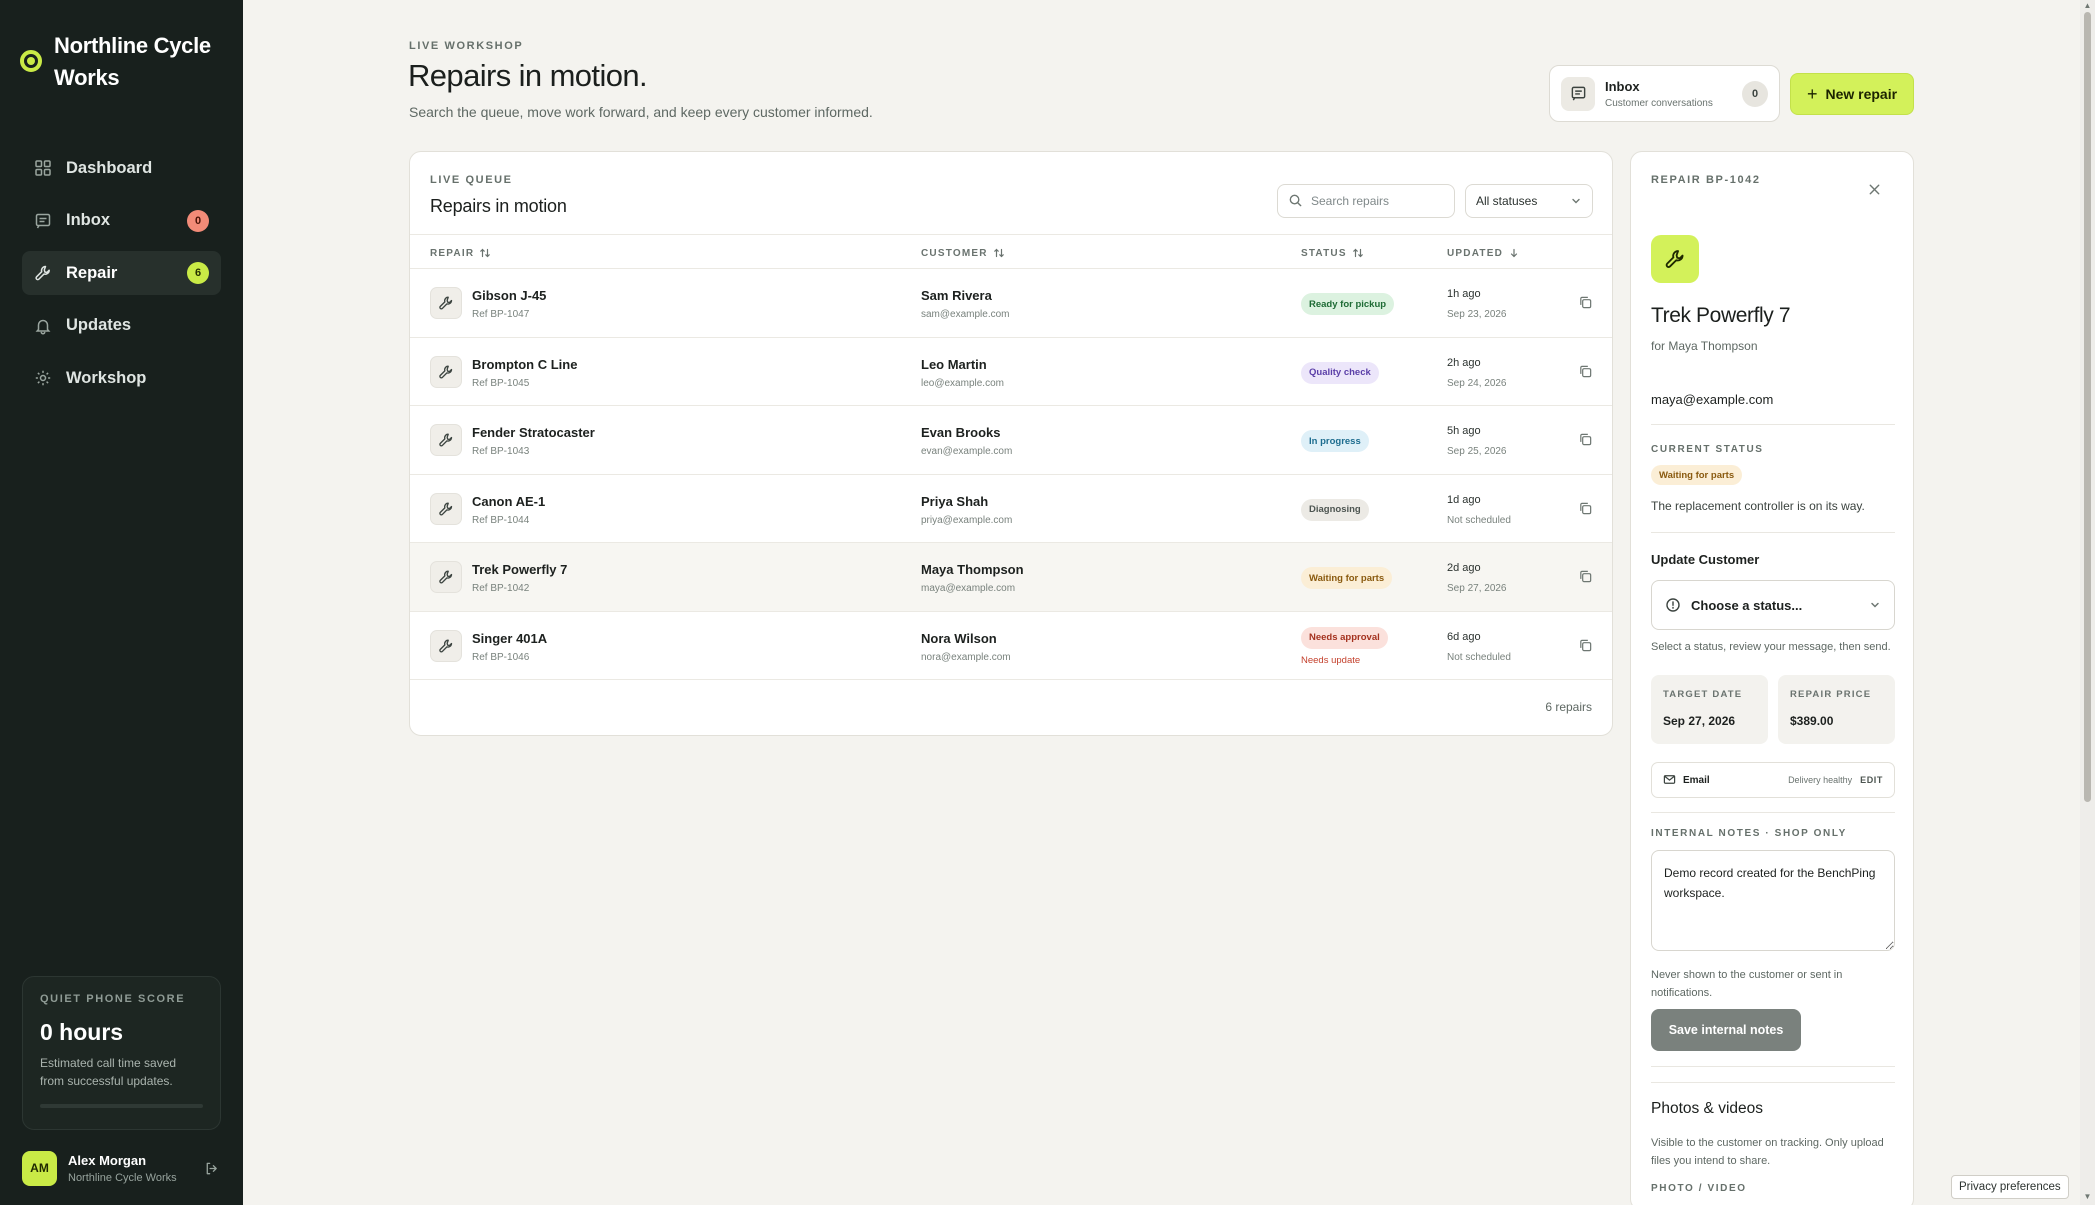 This screenshot has width=2095, height=1205. I want to click on sort-descending-icon, so click(1514, 253).